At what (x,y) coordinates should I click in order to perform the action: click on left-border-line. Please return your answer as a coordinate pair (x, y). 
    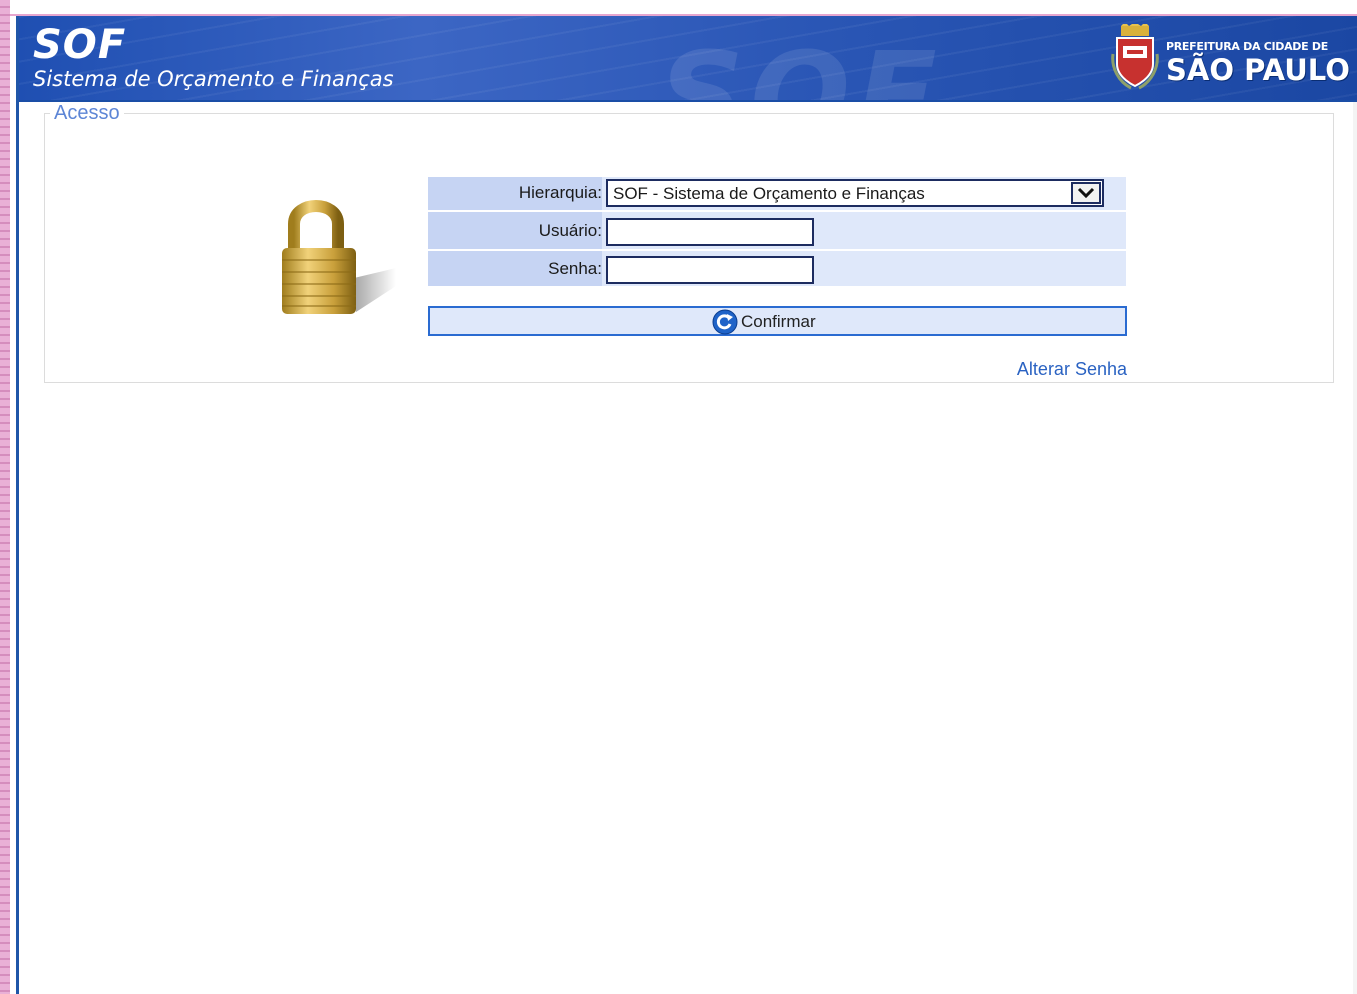
    Looking at the image, I should click on (17, 505).